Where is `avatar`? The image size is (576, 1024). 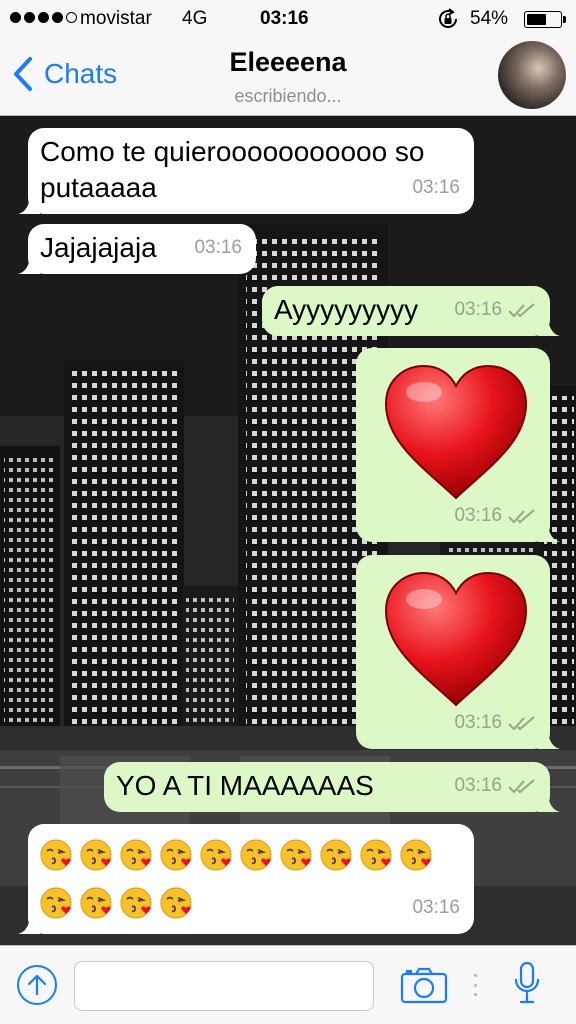
avatar is located at coordinates (532, 75).